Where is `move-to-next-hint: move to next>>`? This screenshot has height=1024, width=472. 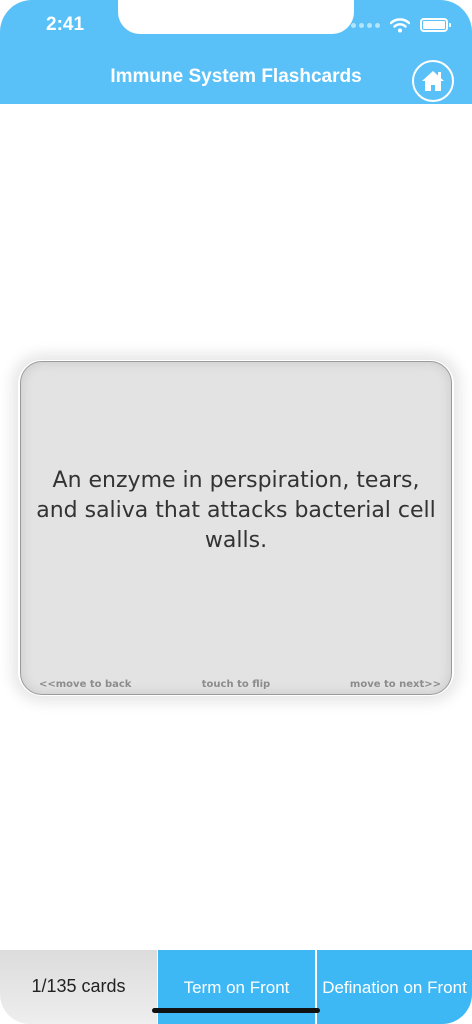 move-to-next-hint: move to next>> is located at coordinates (395, 684).